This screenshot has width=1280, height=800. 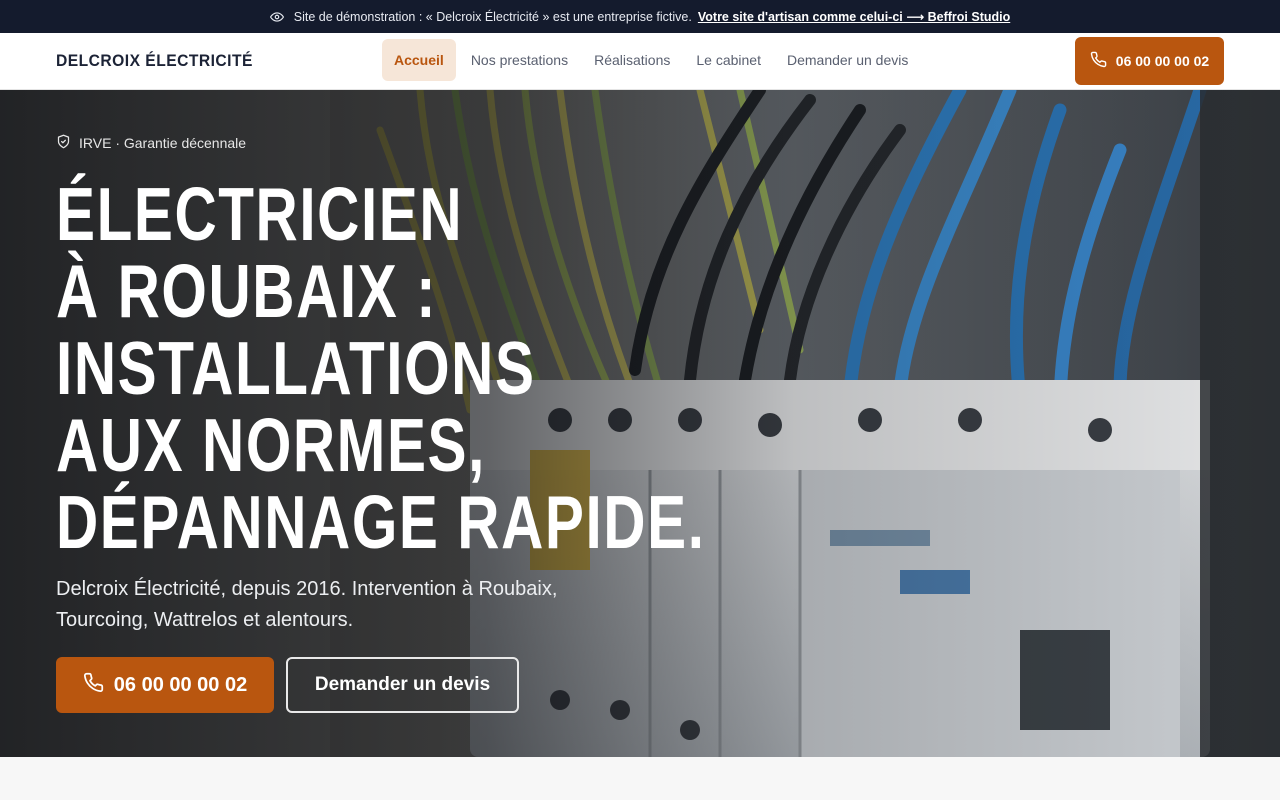 What do you see at coordinates (381, 522) in the screenshot?
I see `hero-title-line: dépannage rapide.` at bounding box center [381, 522].